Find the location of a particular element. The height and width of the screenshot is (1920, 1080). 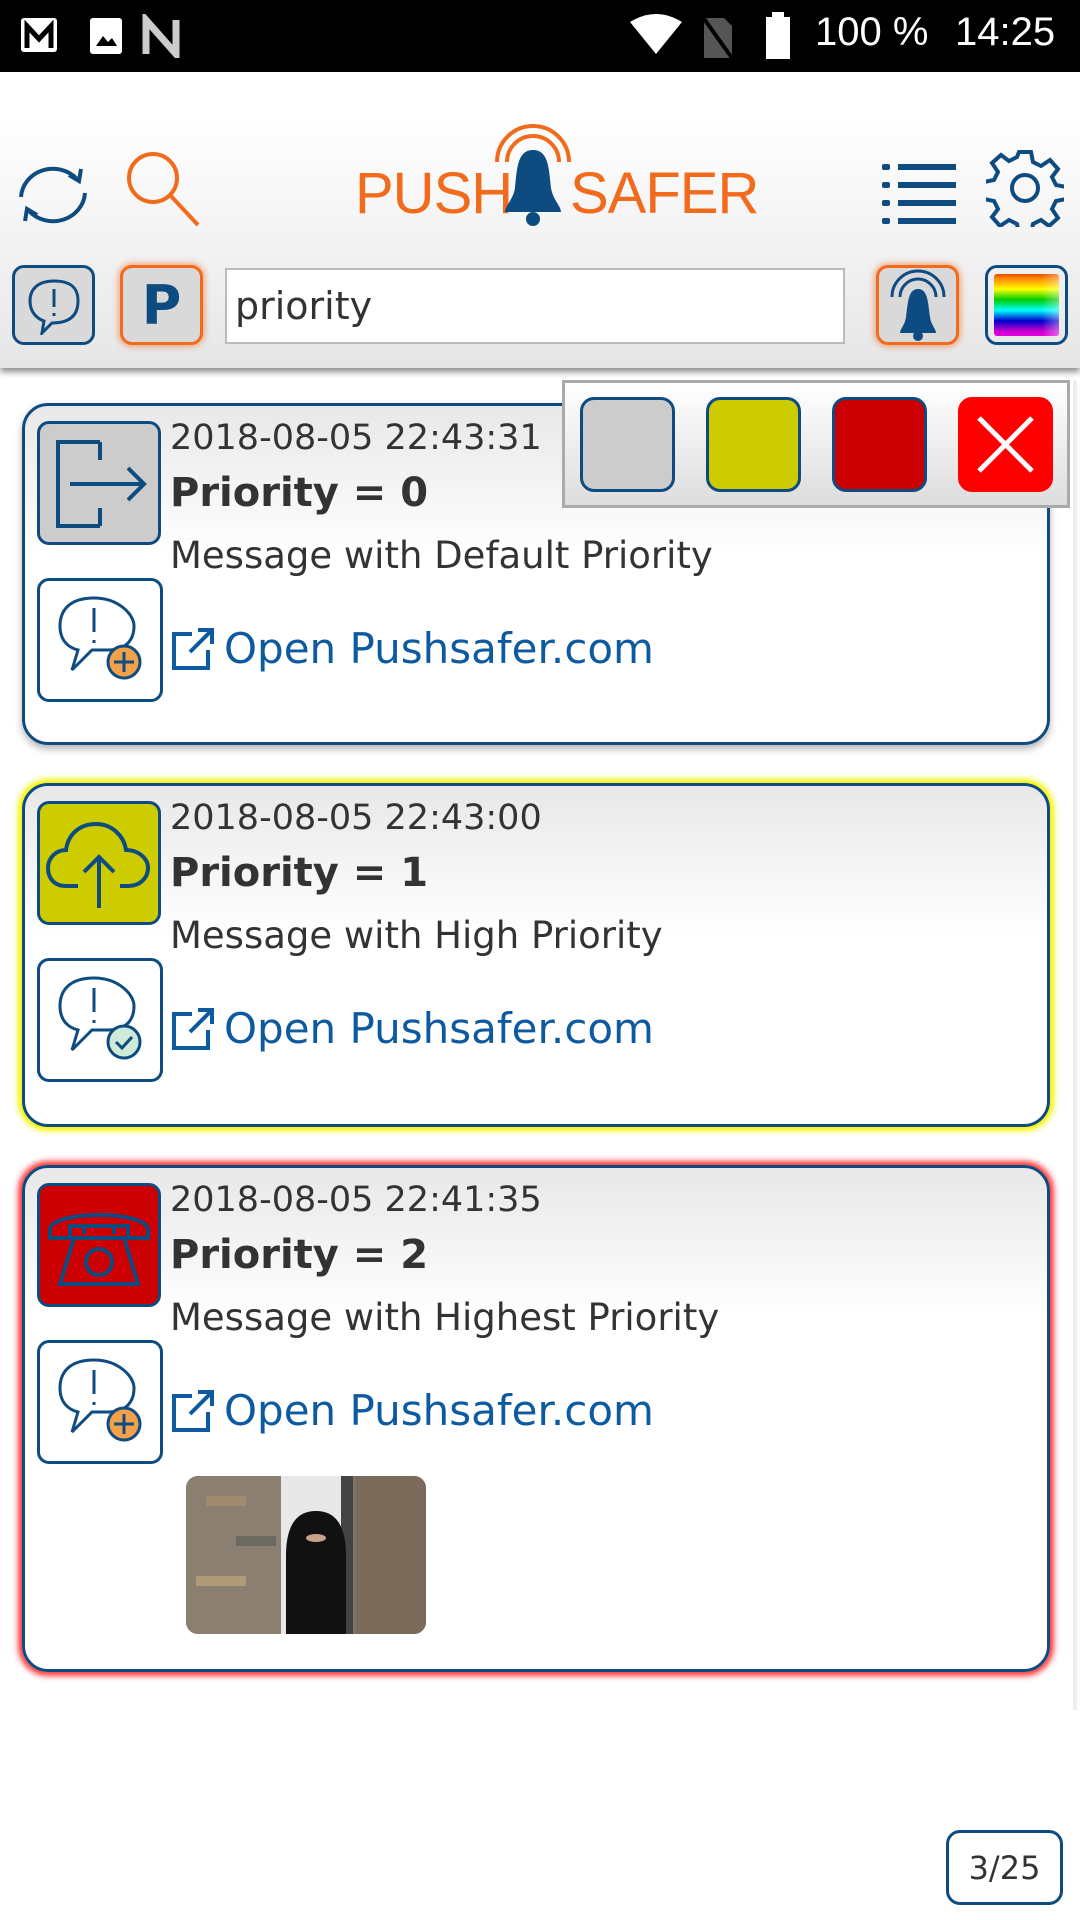

no-sim-icon is located at coordinates (717, 37).